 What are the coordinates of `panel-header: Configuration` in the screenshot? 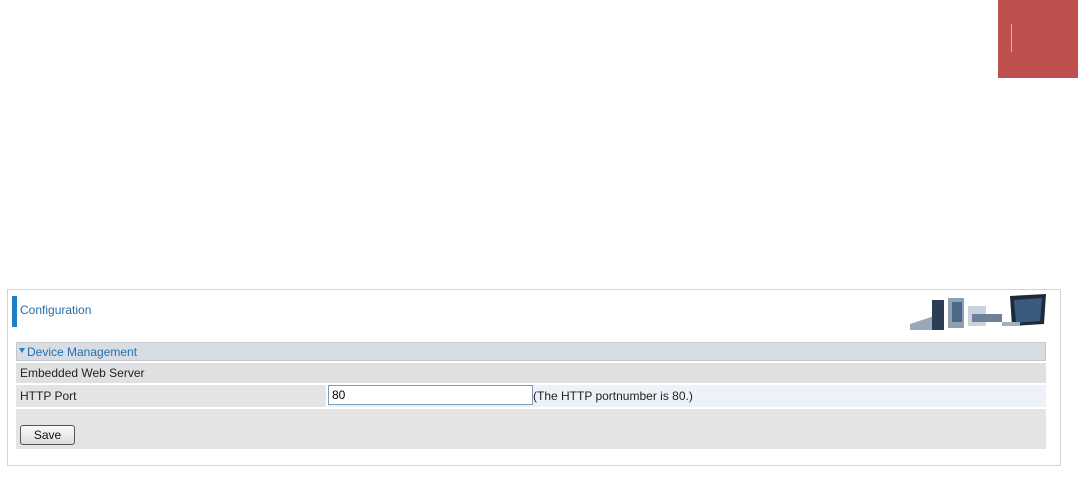 It's located at (534, 311).